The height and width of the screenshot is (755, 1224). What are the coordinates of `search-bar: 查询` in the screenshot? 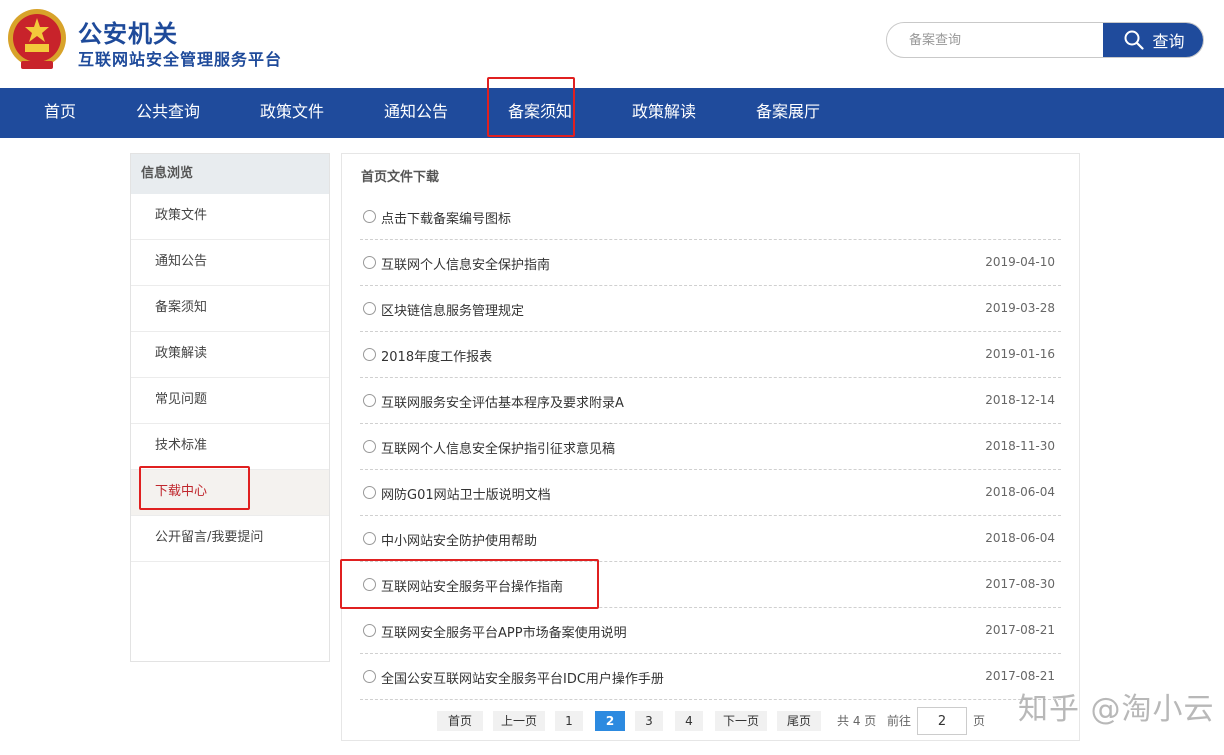 It's located at (1045, 40).